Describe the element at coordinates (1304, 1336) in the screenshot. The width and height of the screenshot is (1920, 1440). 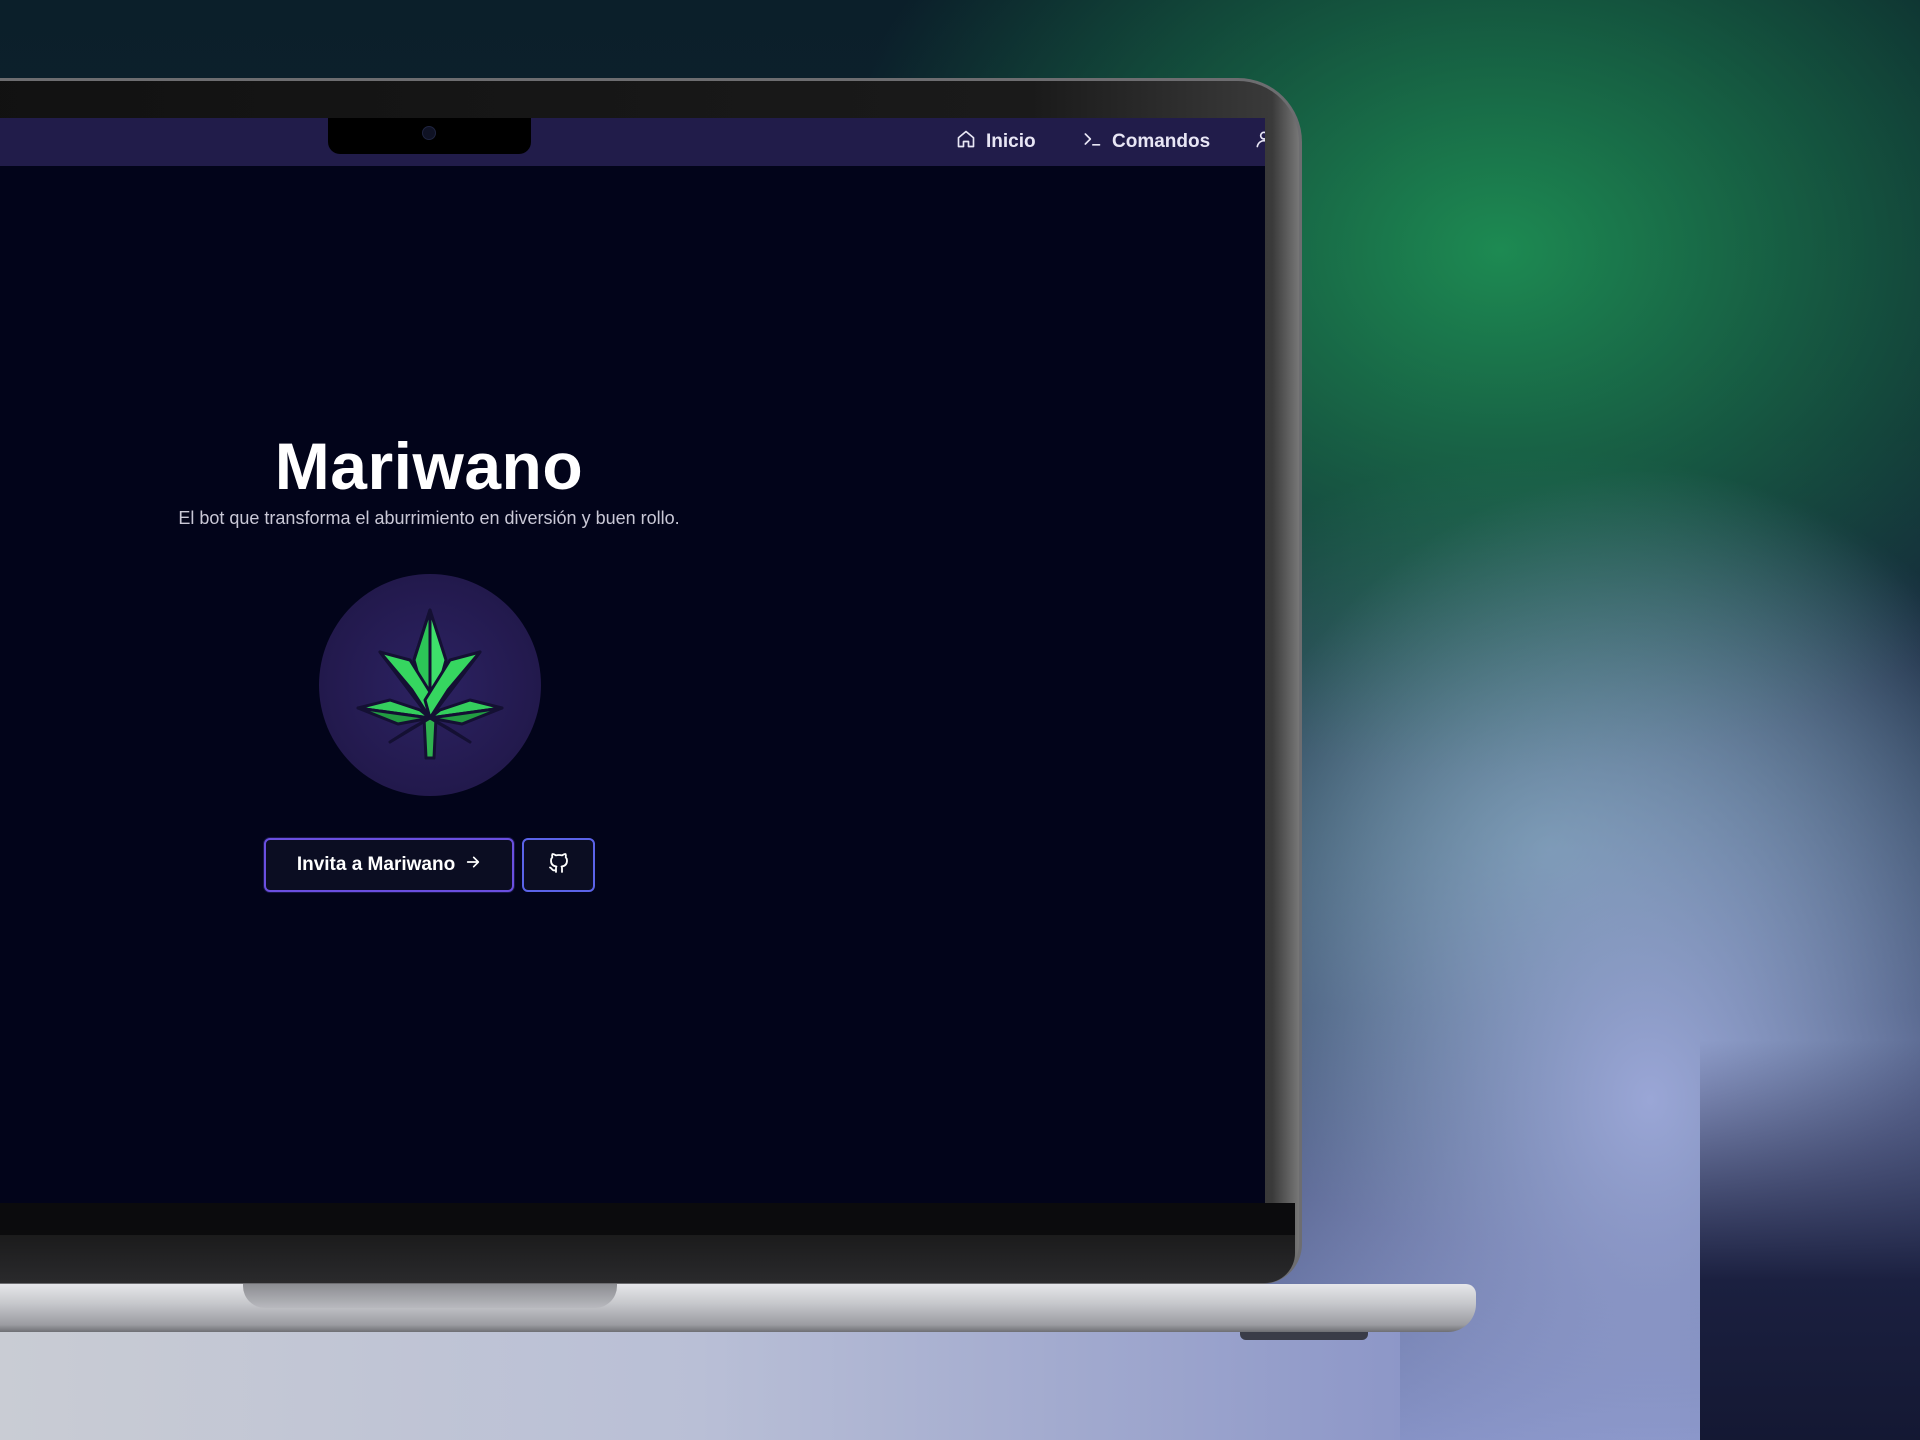
I see `laptop-foot` at that location.